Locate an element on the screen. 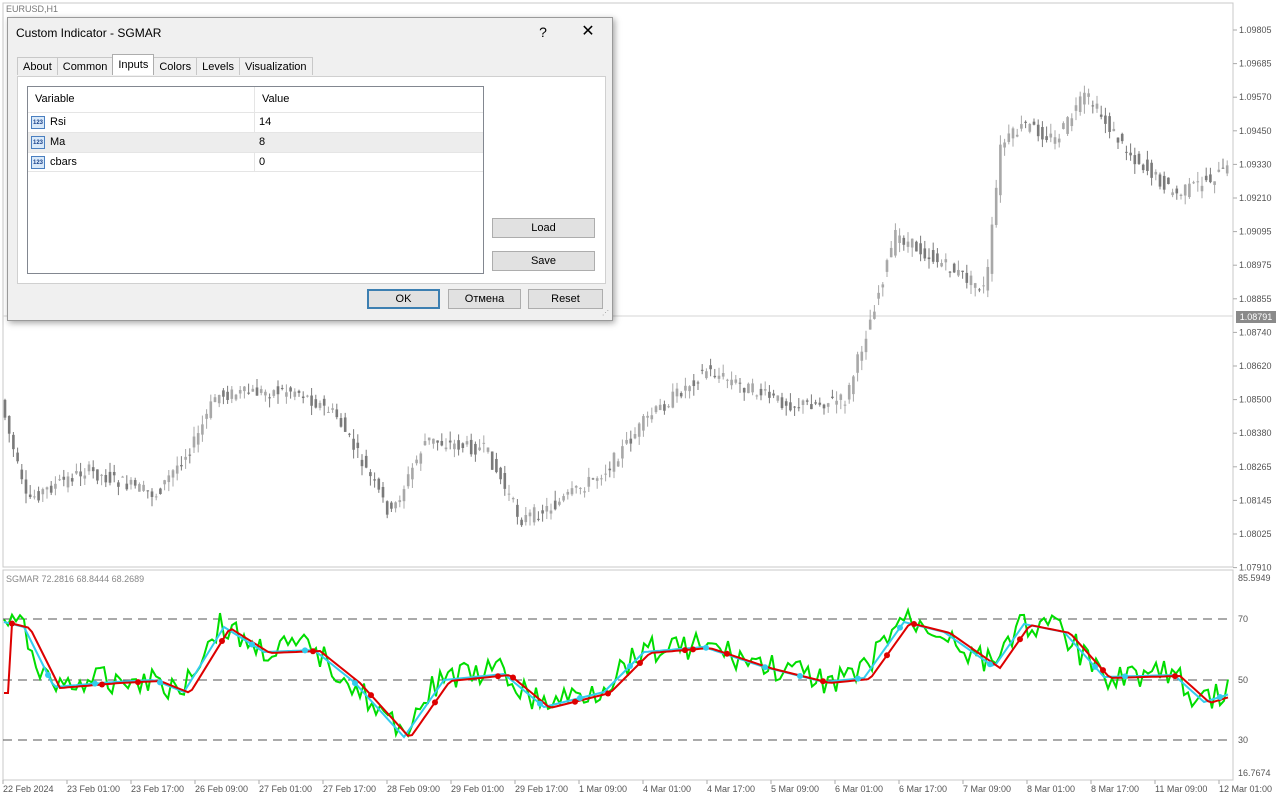  indicator-label: SGMAR 72.2816 68.8444 68.2689 is located at coordinates (75, 579).